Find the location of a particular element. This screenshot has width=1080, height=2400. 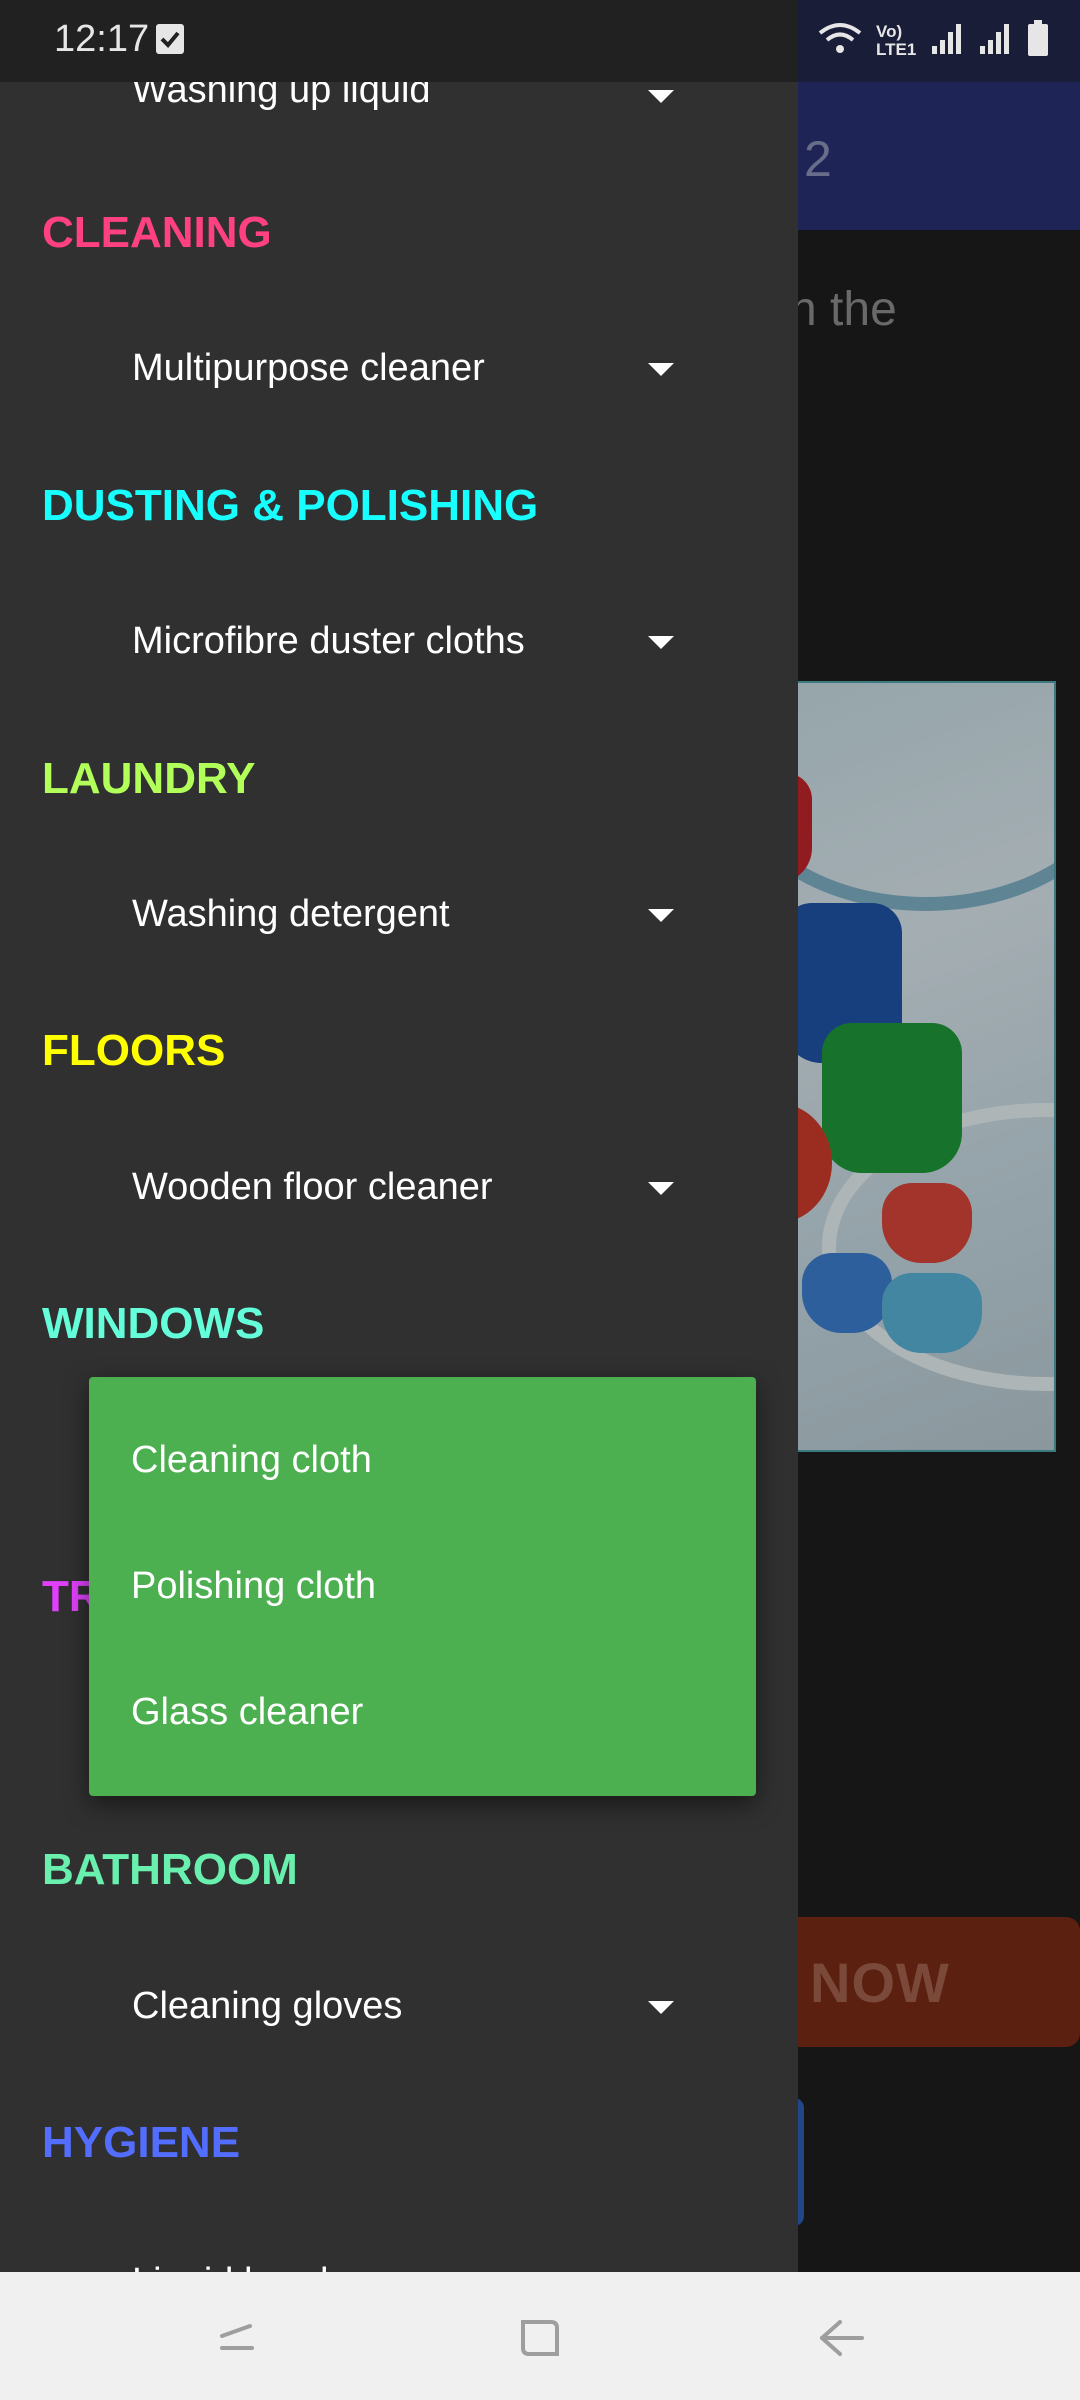

category-heading-windows: WINDOWS is located at coordinates (153, 1323).